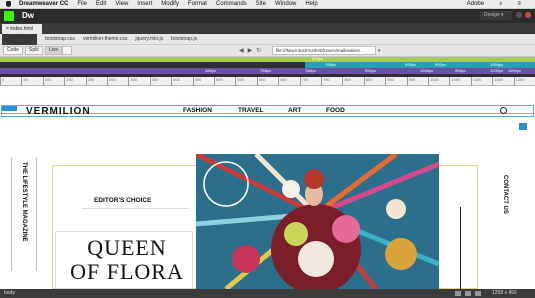  I want to click on ruler-tick: 150, so click(68, 81).